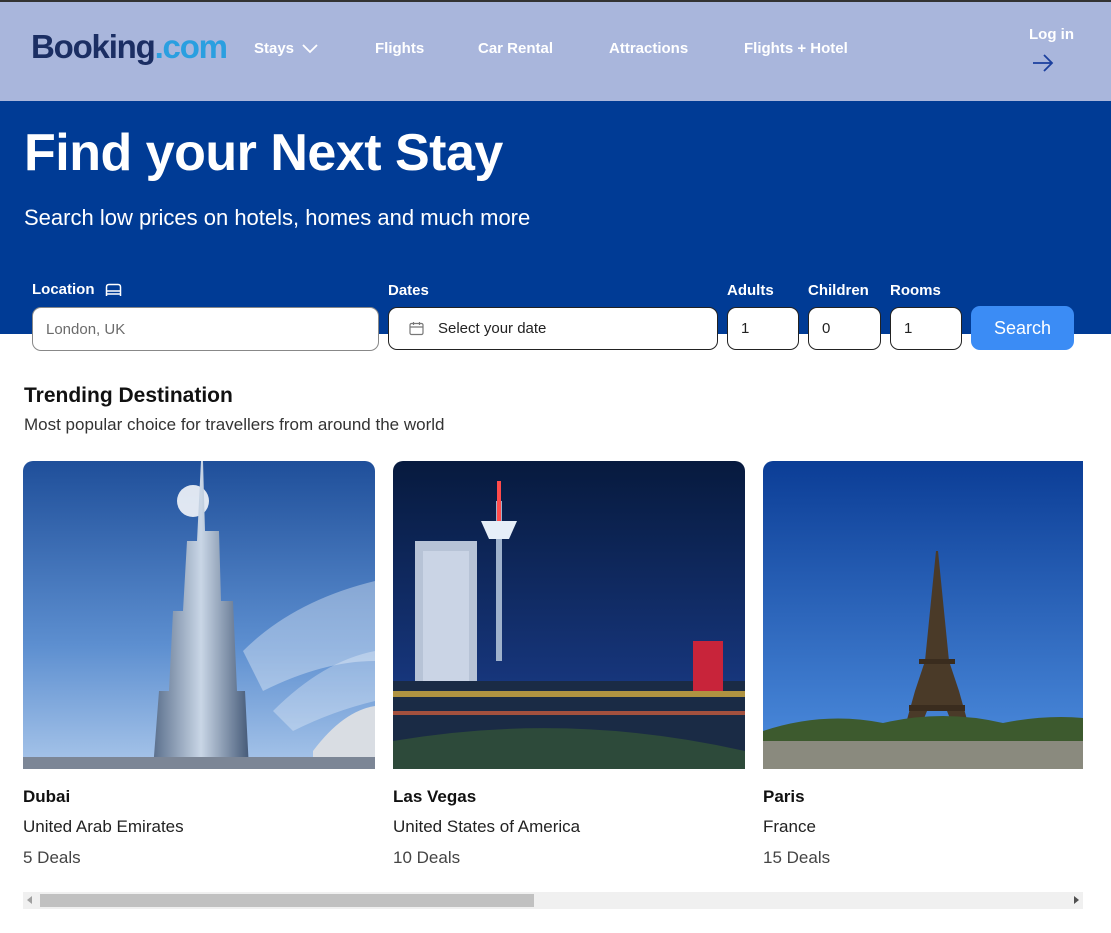  What do you see at coordinates (52, 857) in the screenshot?
I see `card-deals: 5 Deals` at bounding box center [52, 857].